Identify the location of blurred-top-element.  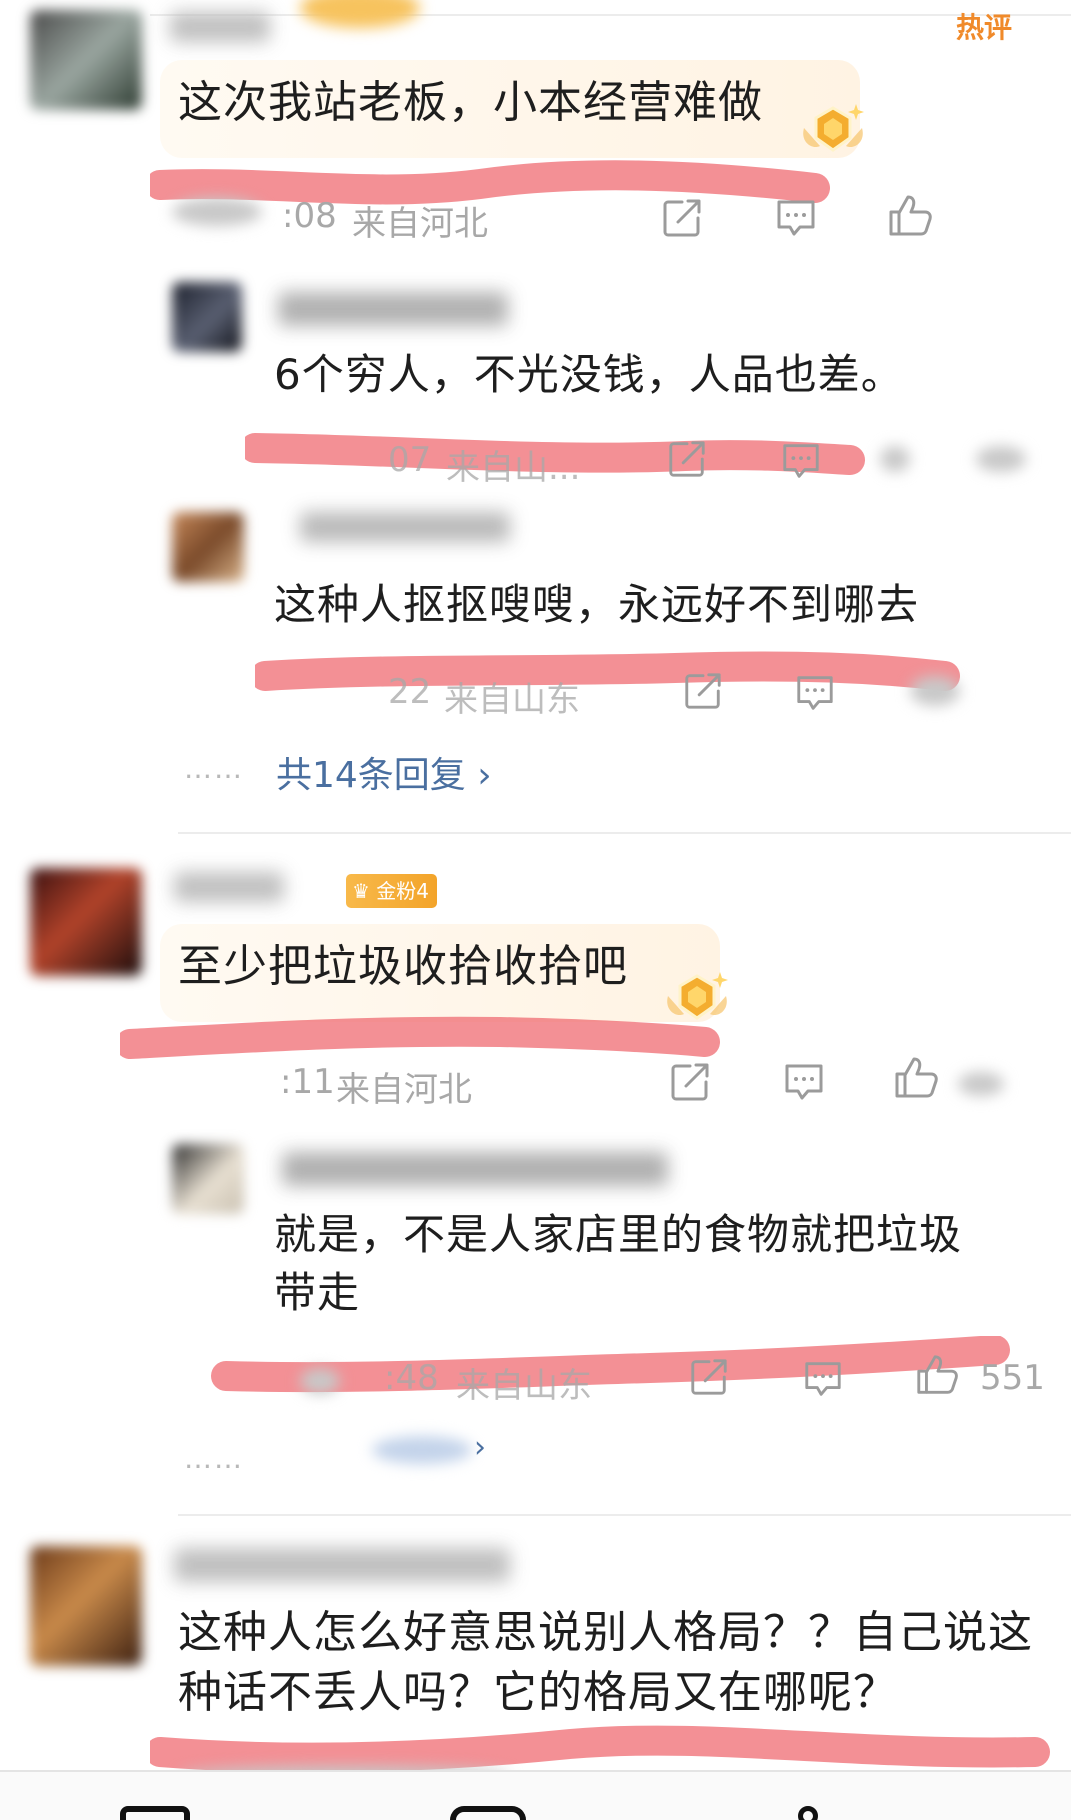
(360, 14).